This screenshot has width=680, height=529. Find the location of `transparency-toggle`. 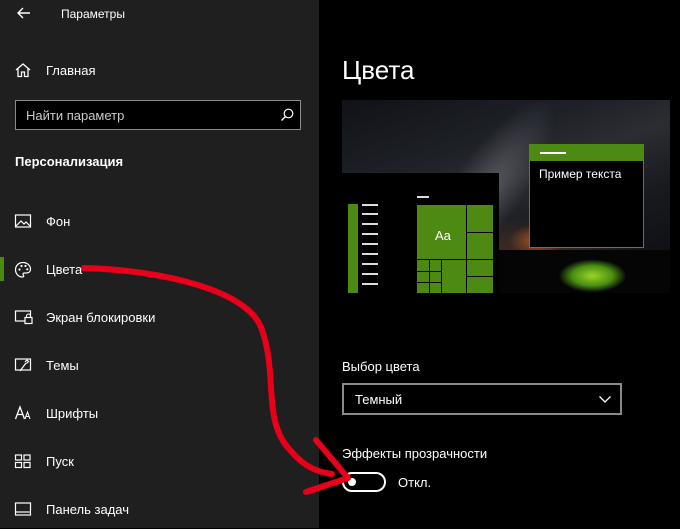

transparency-toggle is located at coordinates (364, 482).